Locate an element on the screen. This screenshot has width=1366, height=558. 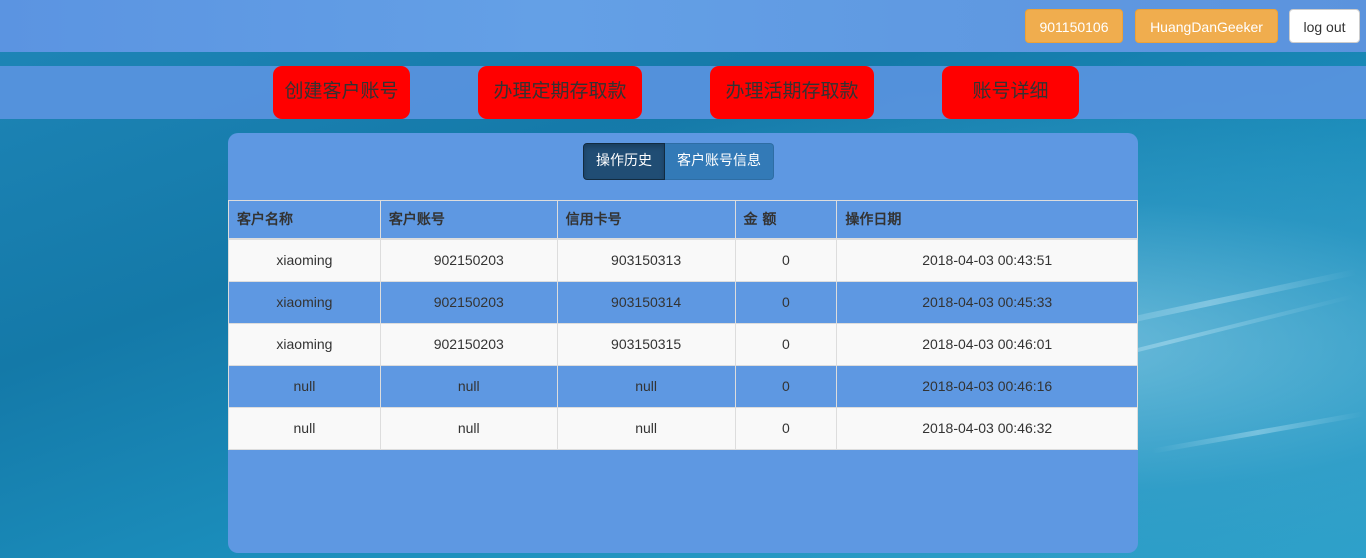
fixed-deposit-button: 办理定期存取款 is located at coordinates (560, 92).